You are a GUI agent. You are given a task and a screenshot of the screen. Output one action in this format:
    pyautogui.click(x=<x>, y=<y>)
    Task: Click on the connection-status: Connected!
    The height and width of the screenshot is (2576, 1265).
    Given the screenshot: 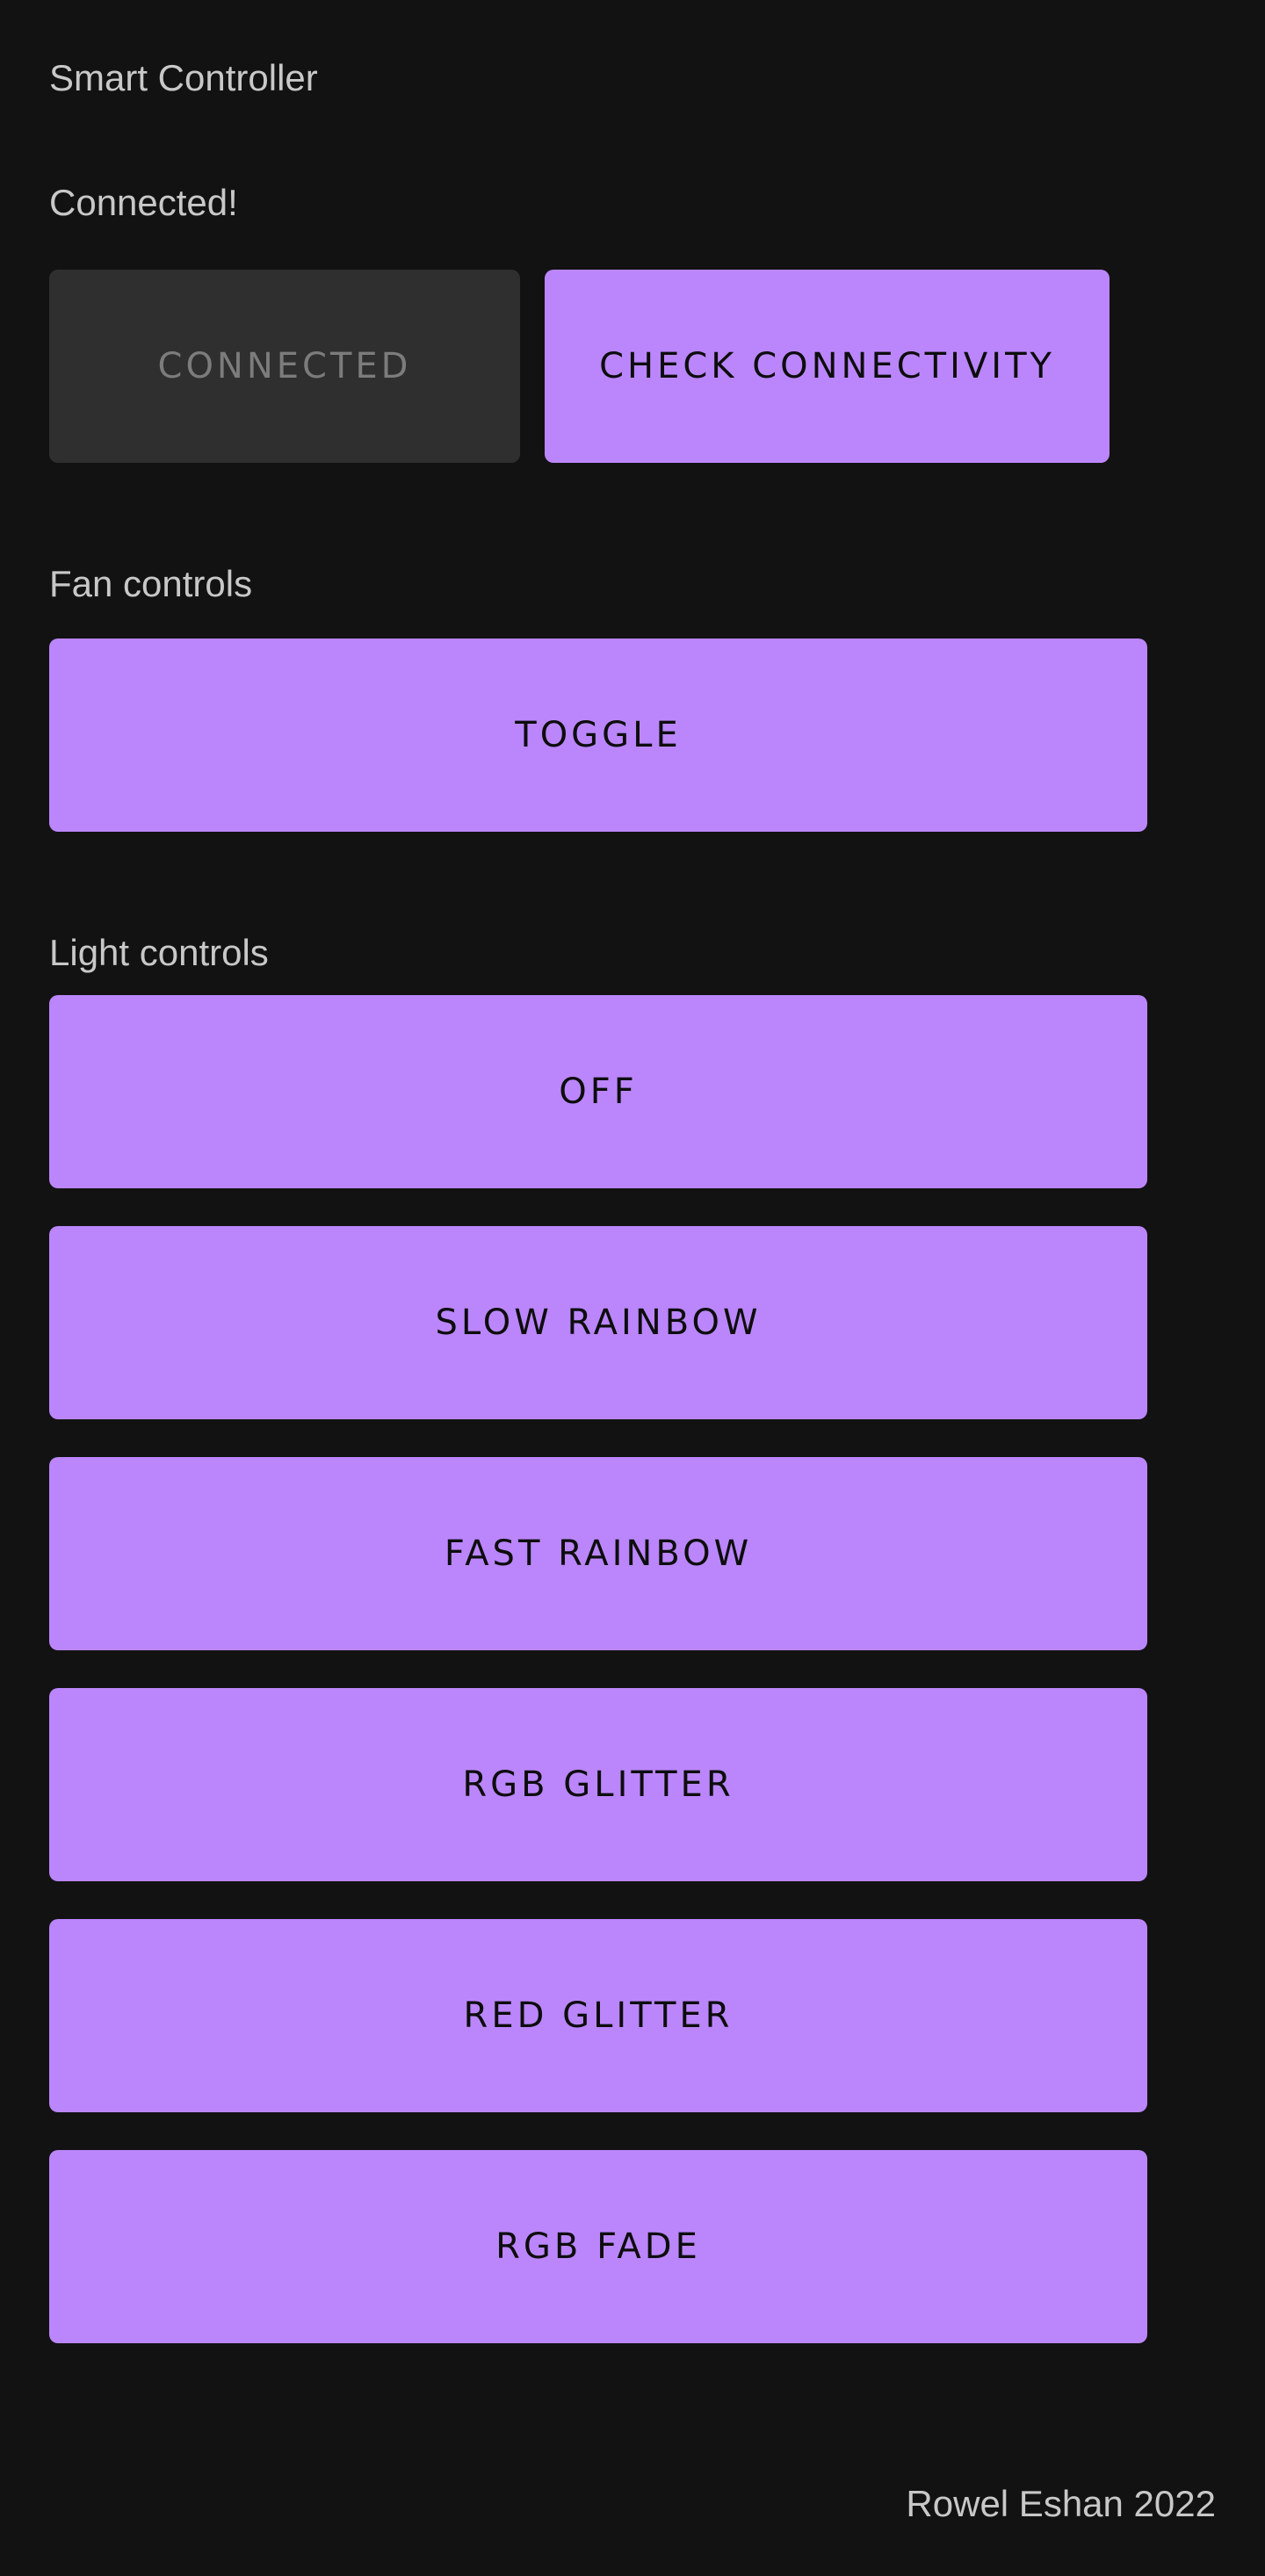 What is the action you would take?
    pyautogui.click(x=143, y=202)
    